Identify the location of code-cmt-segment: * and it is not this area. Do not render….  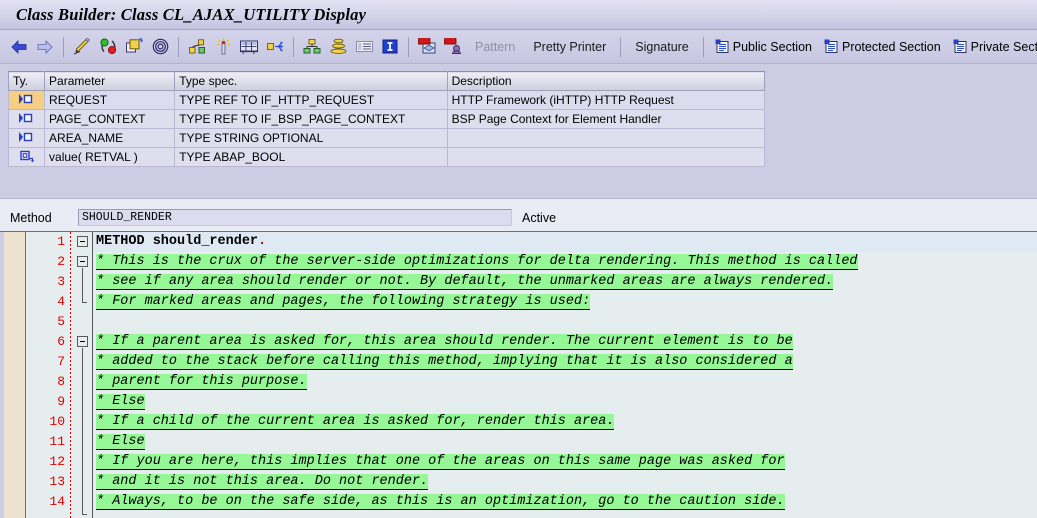
(262, 482).